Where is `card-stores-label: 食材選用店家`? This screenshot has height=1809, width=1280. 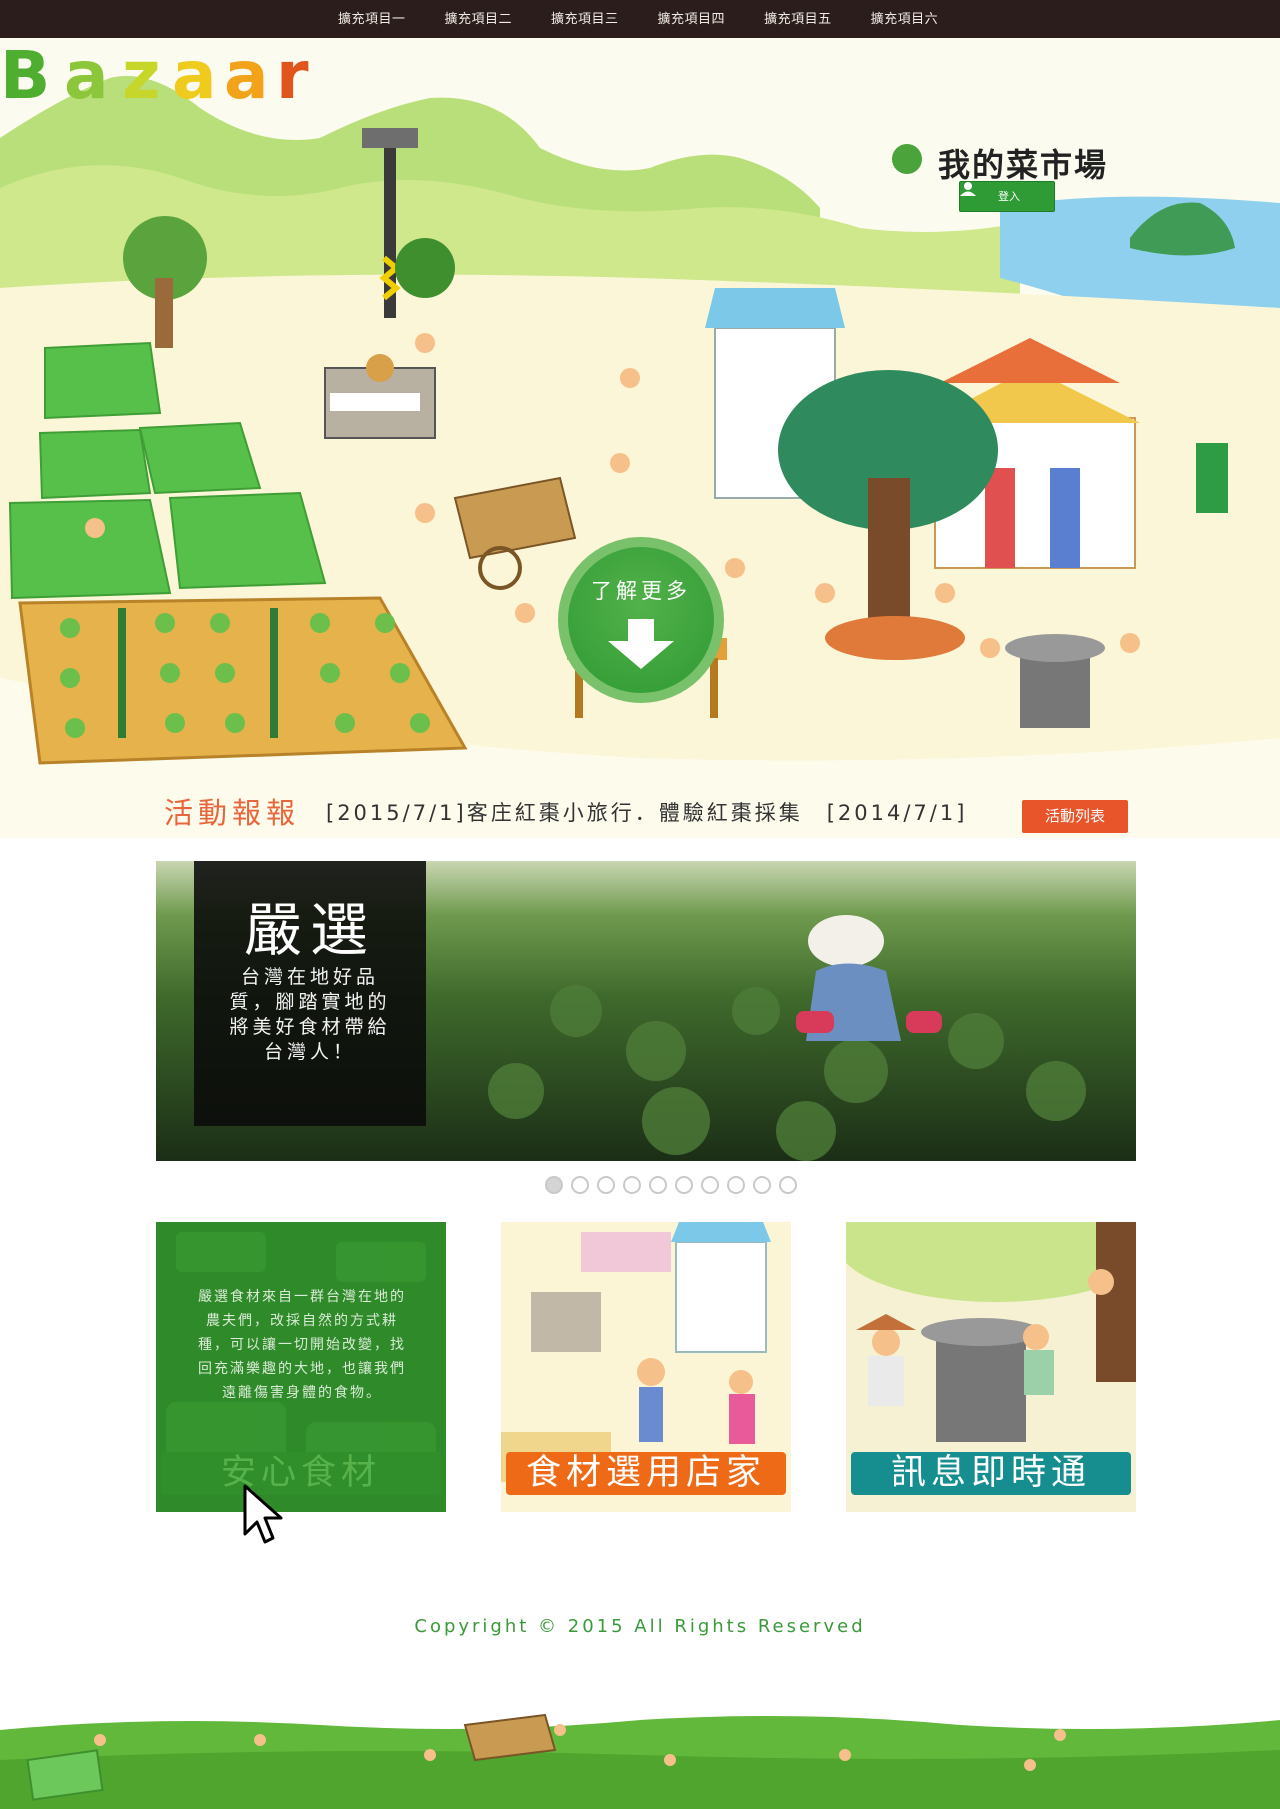 card-stores-label: 食材選用店家 is located at coordinates (646, 1473).